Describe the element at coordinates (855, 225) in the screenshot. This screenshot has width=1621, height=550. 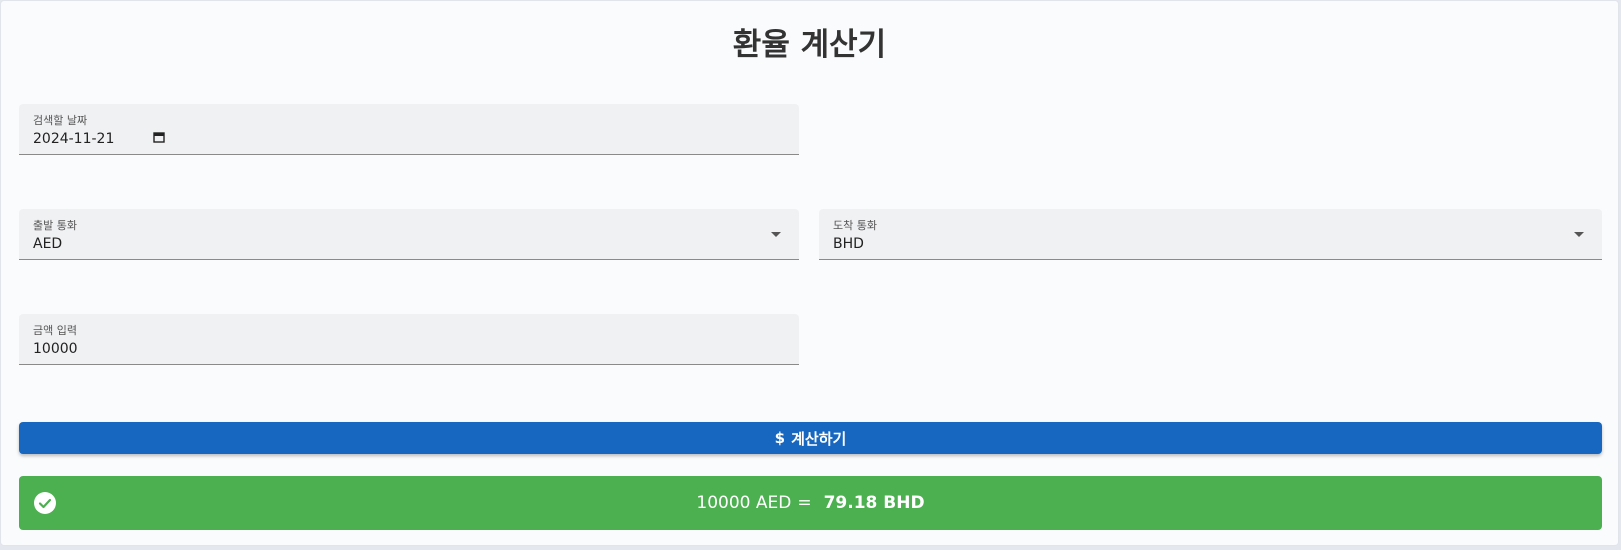
I see `to-currency-label: 도착 통화` at that location.